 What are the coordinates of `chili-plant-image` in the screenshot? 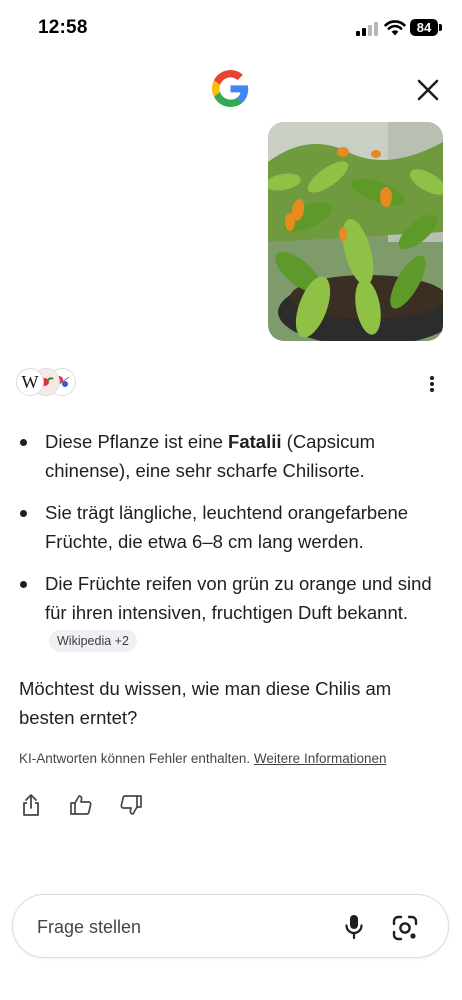 It's located at (355, 231).